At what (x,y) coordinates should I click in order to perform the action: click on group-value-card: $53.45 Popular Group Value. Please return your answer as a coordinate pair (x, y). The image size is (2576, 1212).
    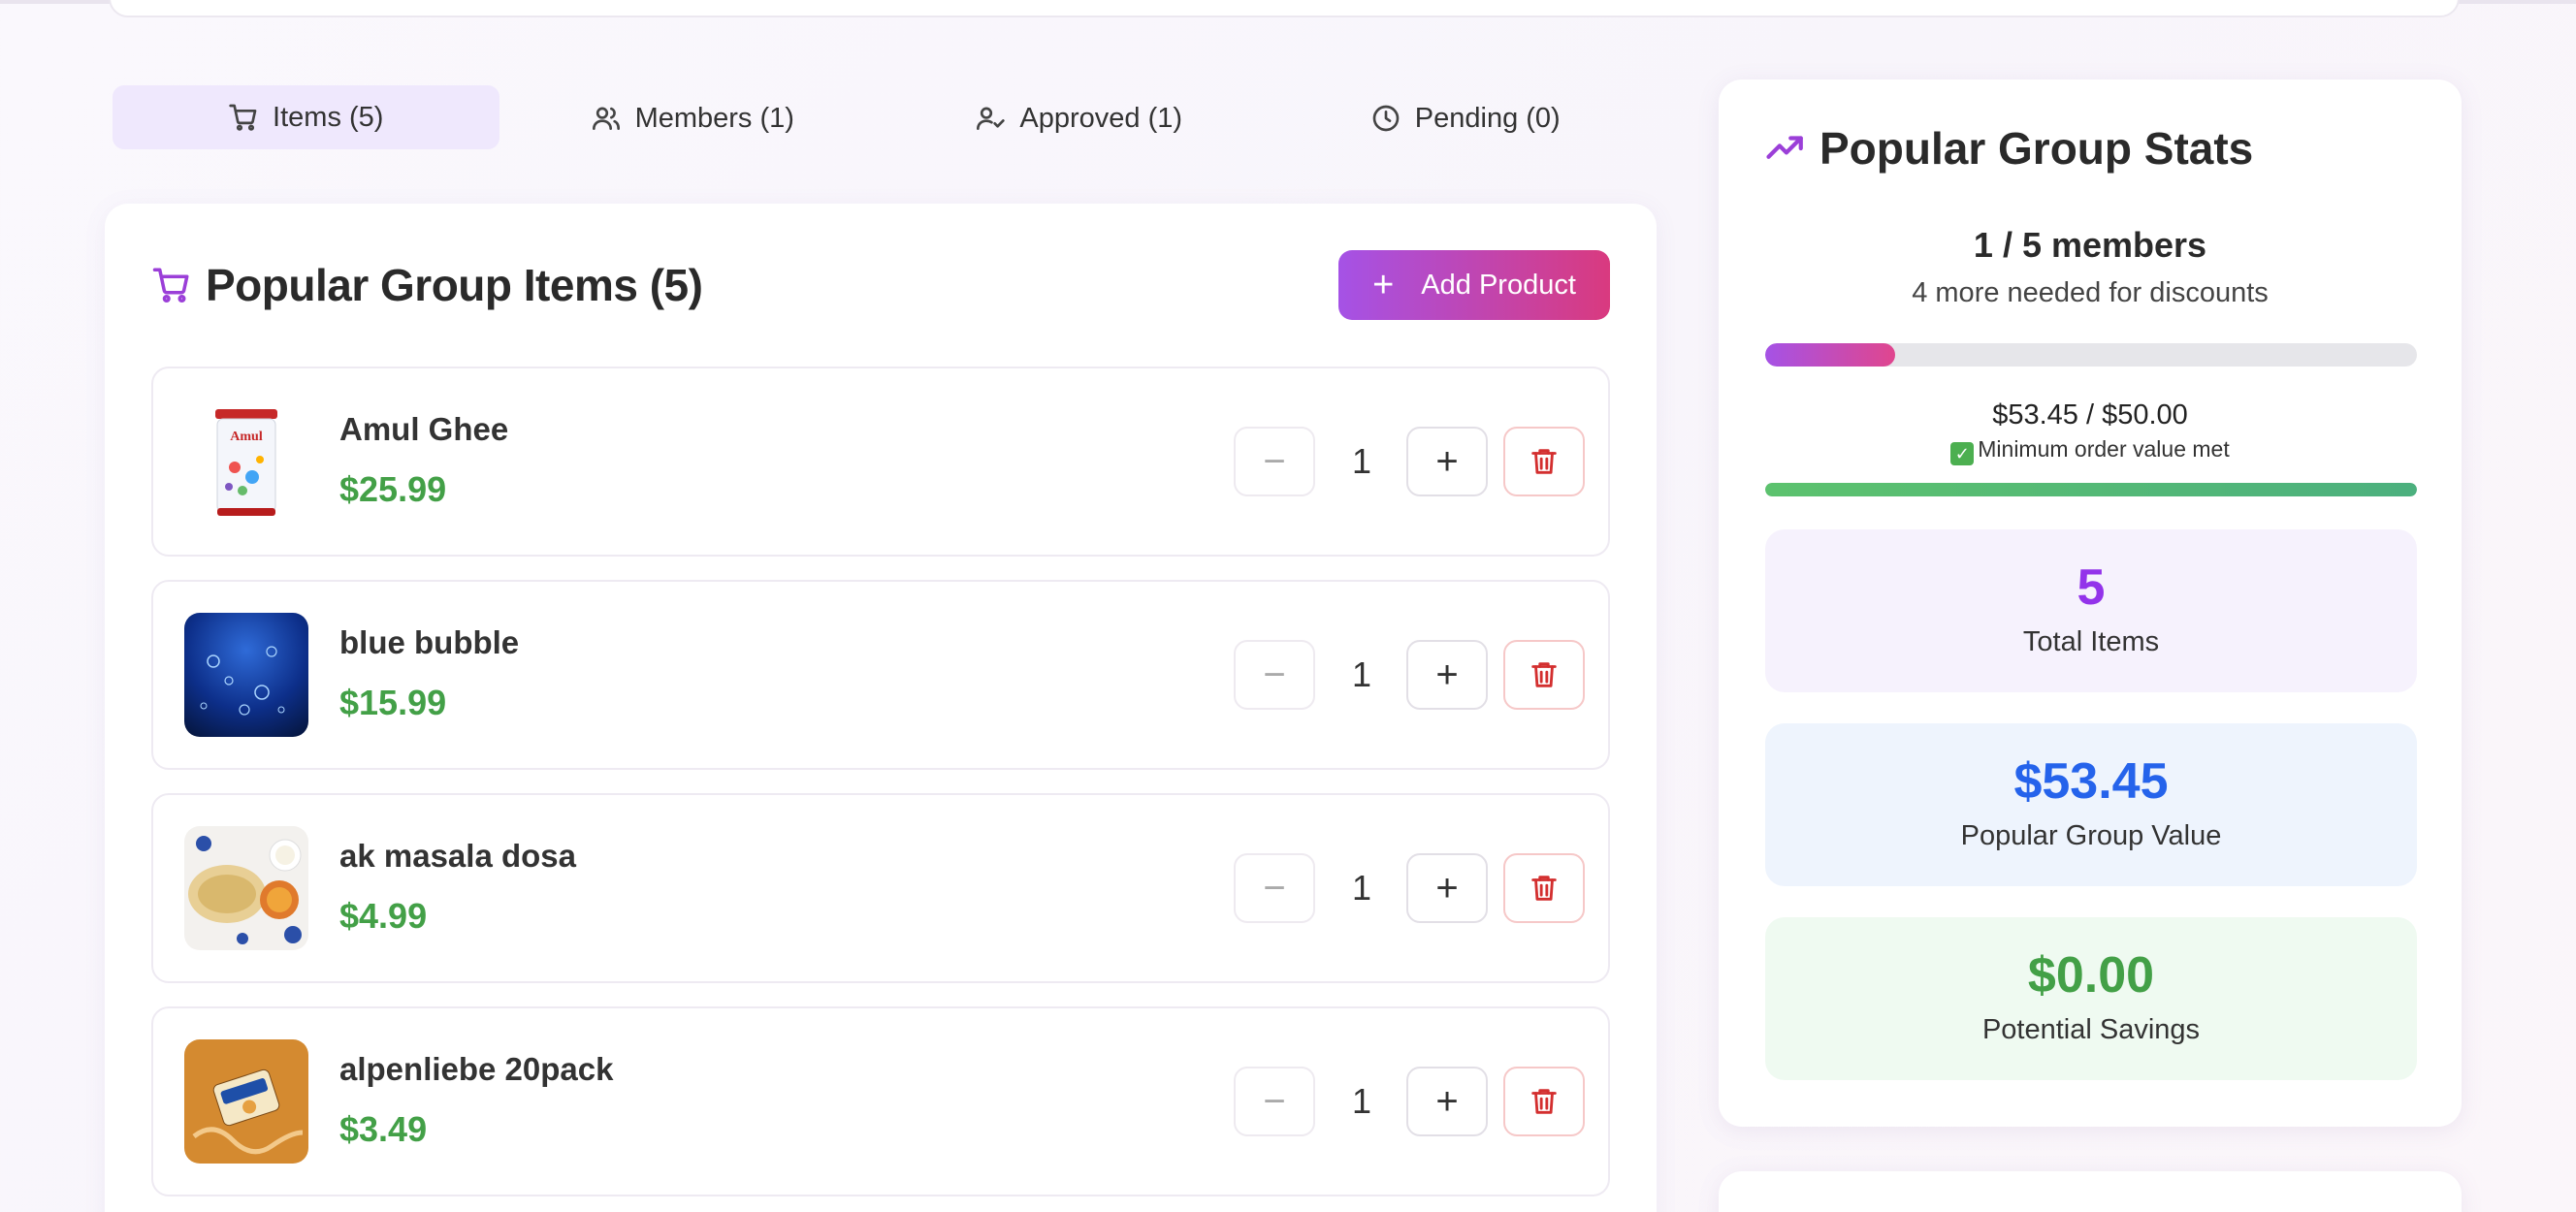
    Looking at the image, I should click on (2091, 804).